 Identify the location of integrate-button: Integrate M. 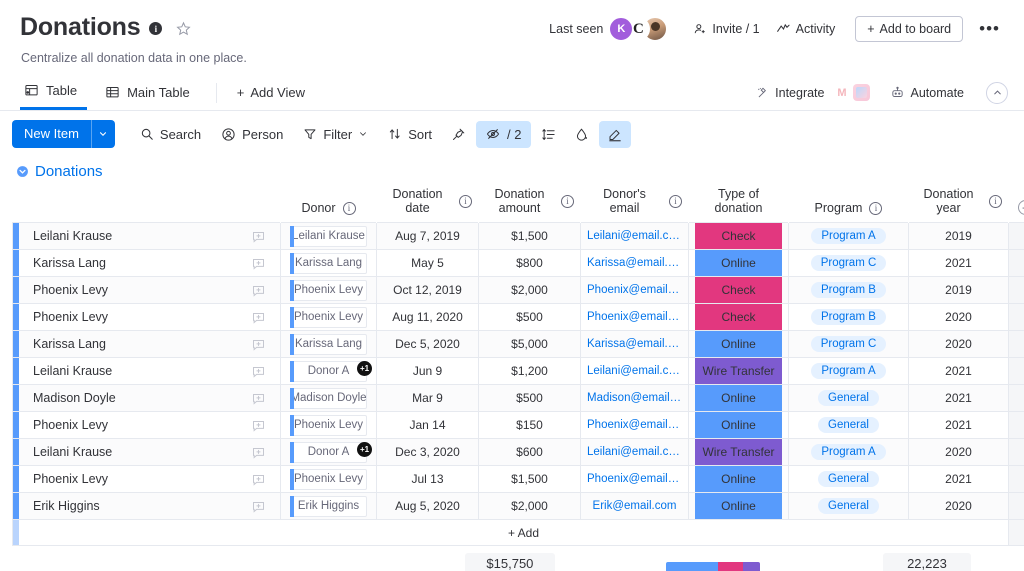
(813, 92).